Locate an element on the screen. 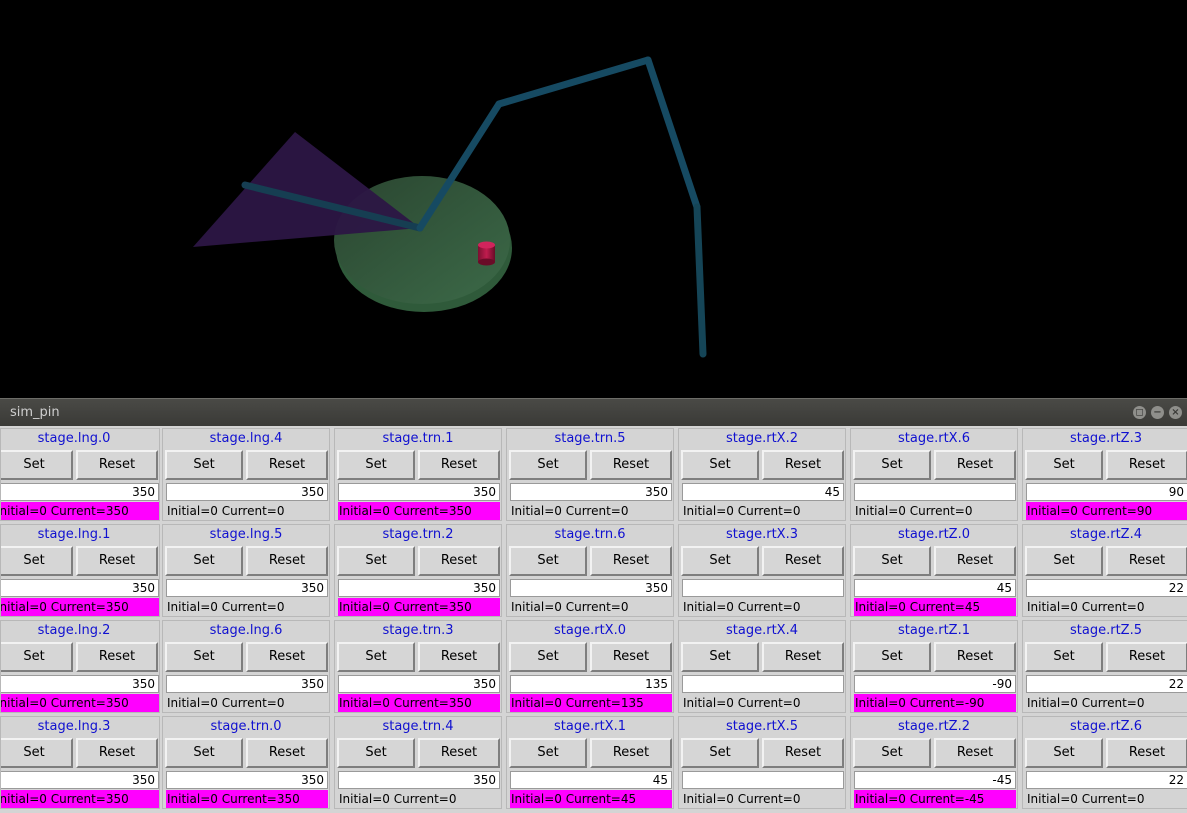  restore-window-icon: ◻ is located at coordinates (1139, 412).